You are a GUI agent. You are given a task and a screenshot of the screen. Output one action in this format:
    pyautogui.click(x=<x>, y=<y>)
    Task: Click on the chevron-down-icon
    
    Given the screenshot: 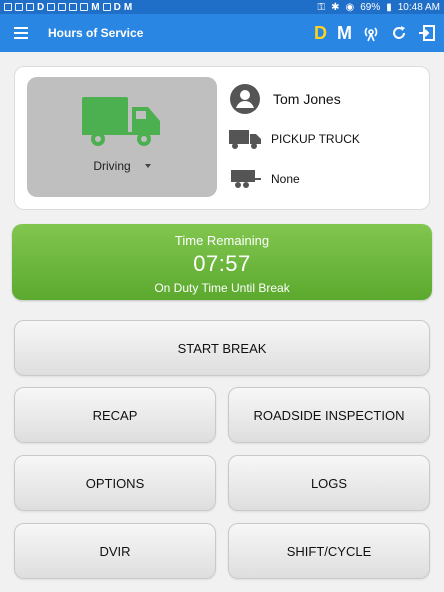 What is the action you would take?
    pyautogui.click(x=147, y=166)
    